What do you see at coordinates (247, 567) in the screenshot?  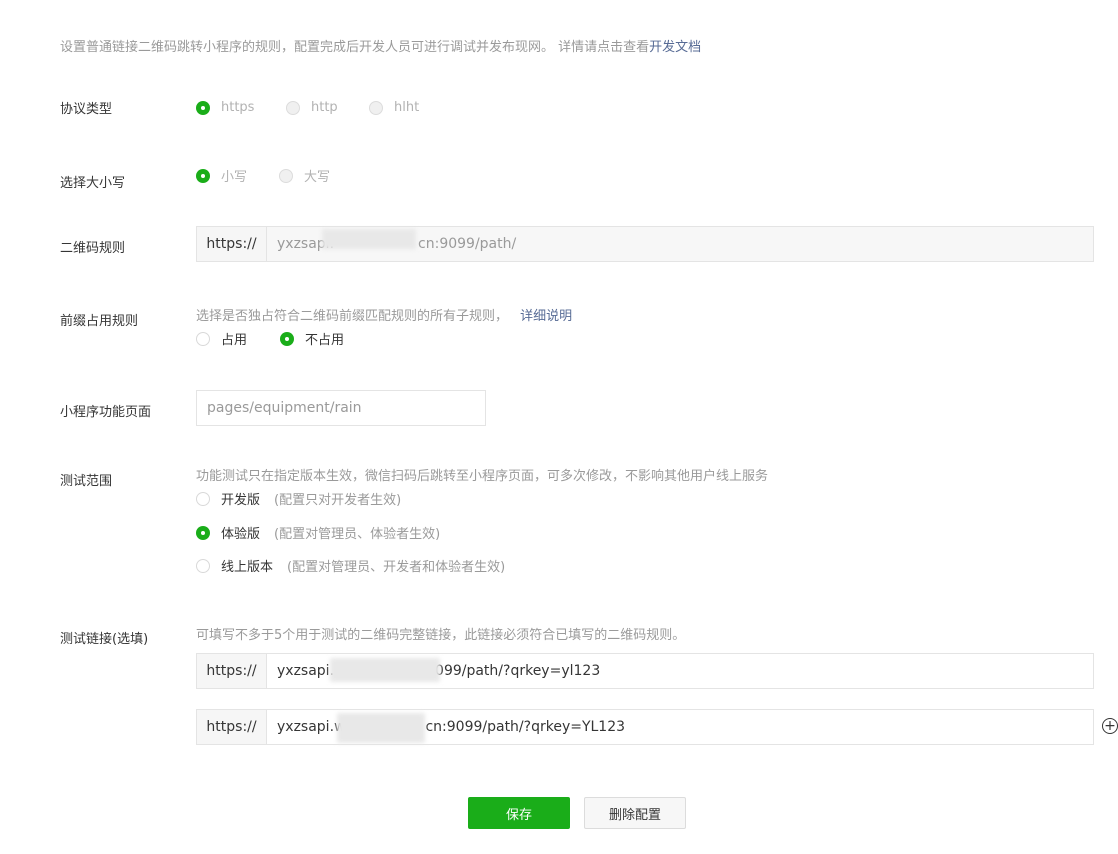 I see `radio-label: 线上版本` at bounding box center [247, 567].